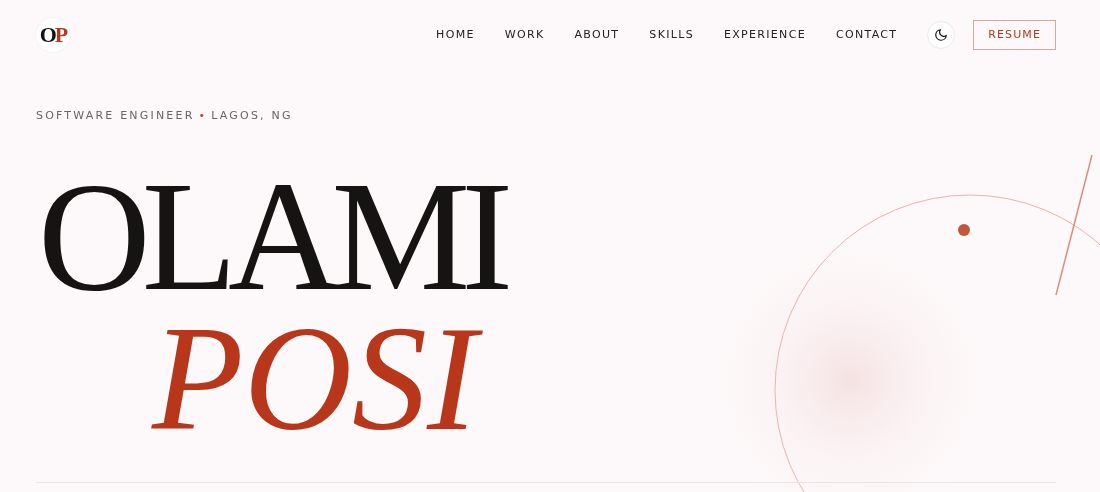 This screenshot has height=492, width=1100. Describe the element at coordinates (764, 35) in the screenshot. I see `nav-link: EXPERIENCE` at that location.